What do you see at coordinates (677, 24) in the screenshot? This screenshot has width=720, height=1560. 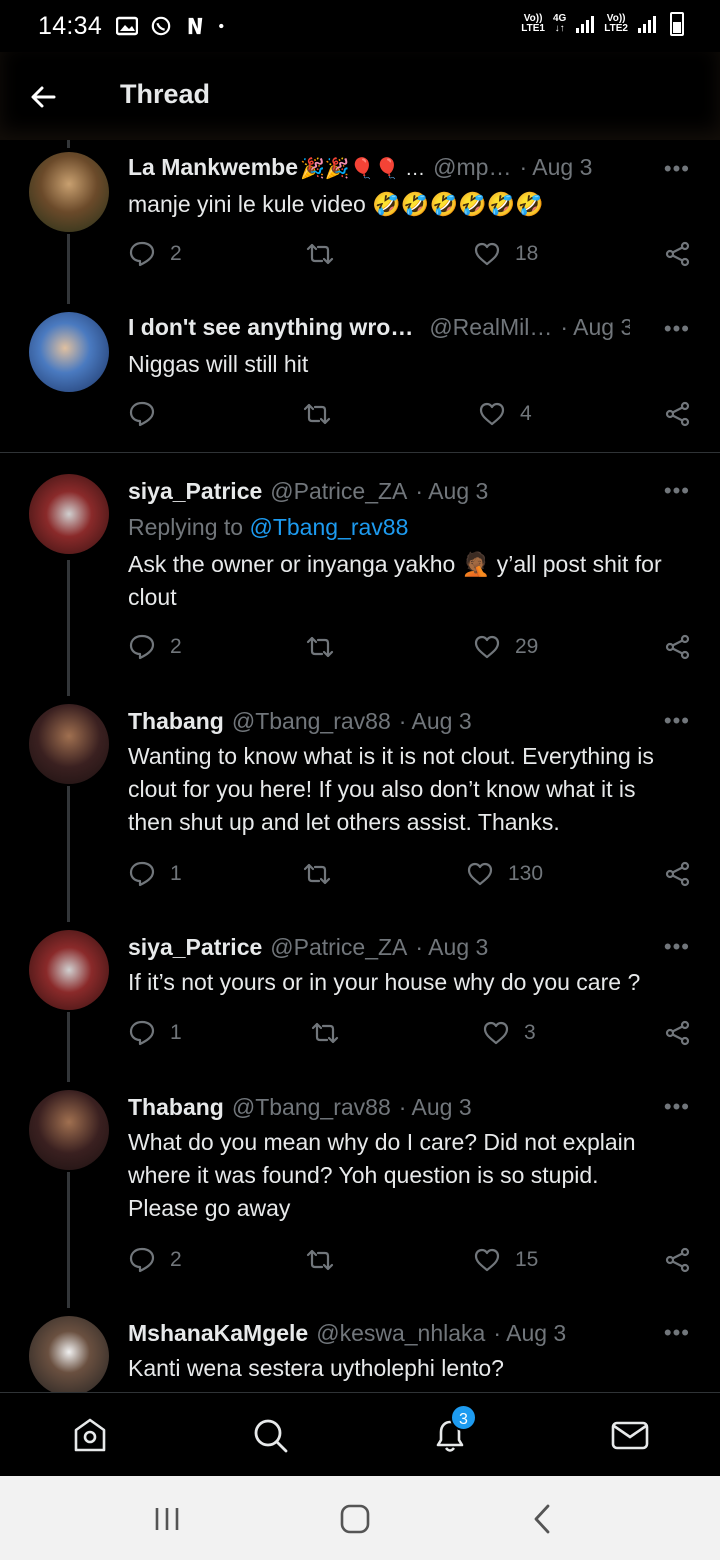 I see `battery-icon` at bounding box center [677, 24].